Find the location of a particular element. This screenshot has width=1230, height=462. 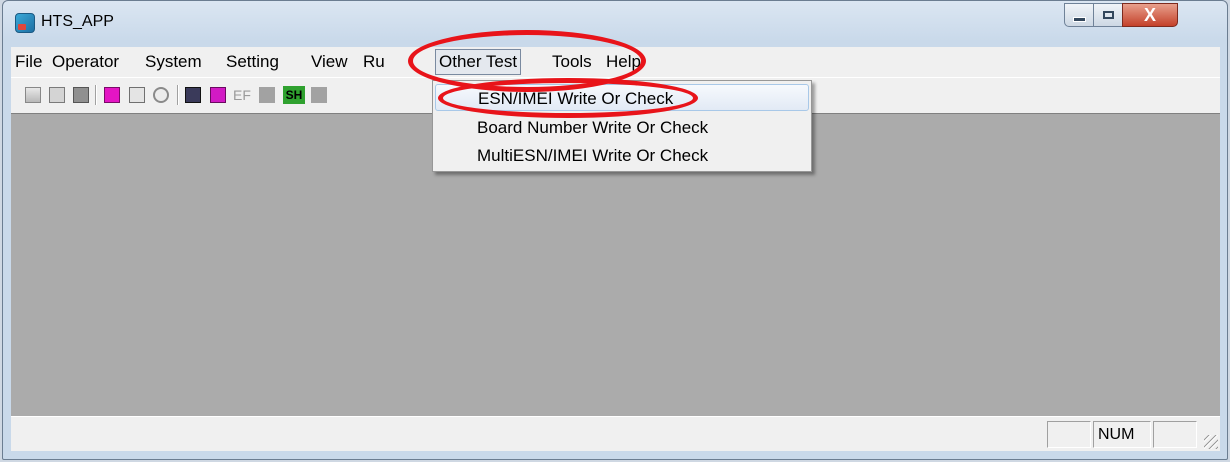

menu-run: Ru is located at coordinates (374, 62).